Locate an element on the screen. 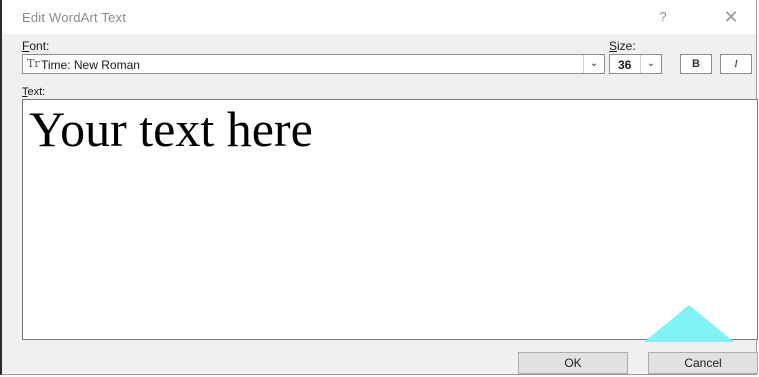 This screenshot has height=377, width=759. text-label: Text: is located at coordinates (33, 92).